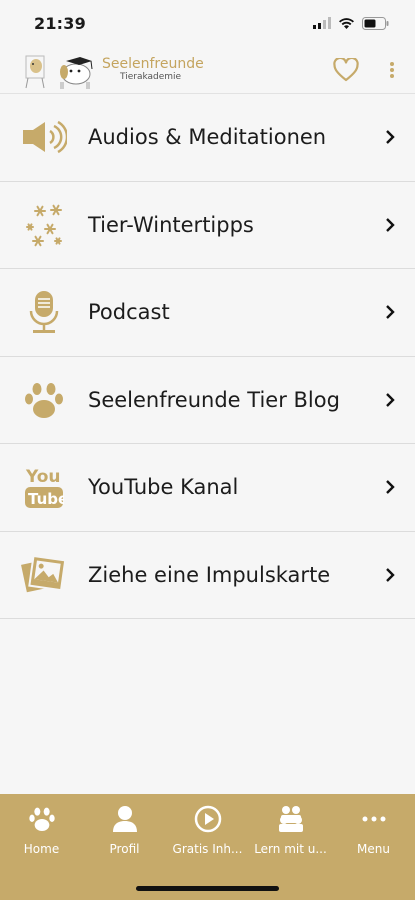  I want to click on play-icon, so click(208, 819).